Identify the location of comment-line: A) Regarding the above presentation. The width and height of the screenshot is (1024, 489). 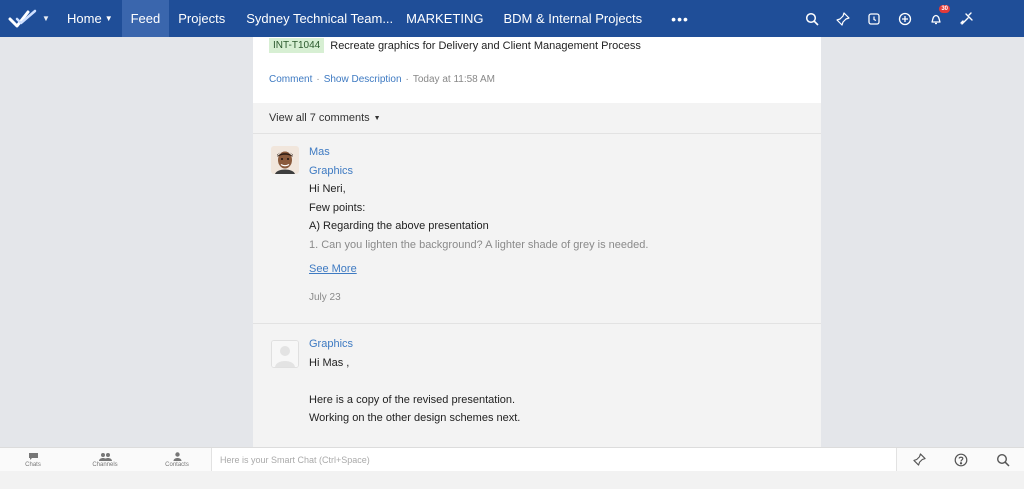
(399, 226).